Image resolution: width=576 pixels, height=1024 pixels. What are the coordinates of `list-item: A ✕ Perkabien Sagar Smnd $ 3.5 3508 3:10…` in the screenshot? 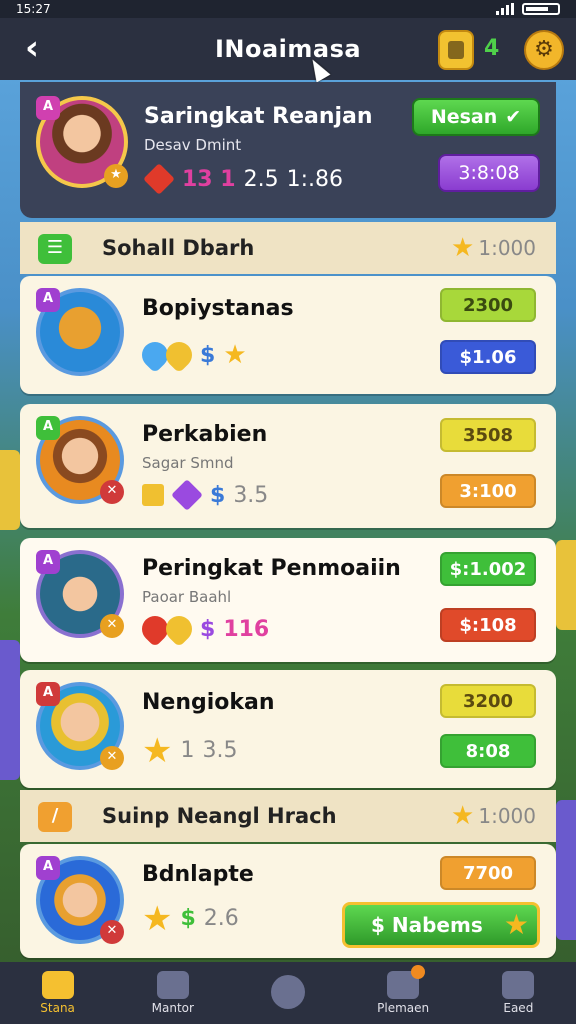 It's located at (288, 466).